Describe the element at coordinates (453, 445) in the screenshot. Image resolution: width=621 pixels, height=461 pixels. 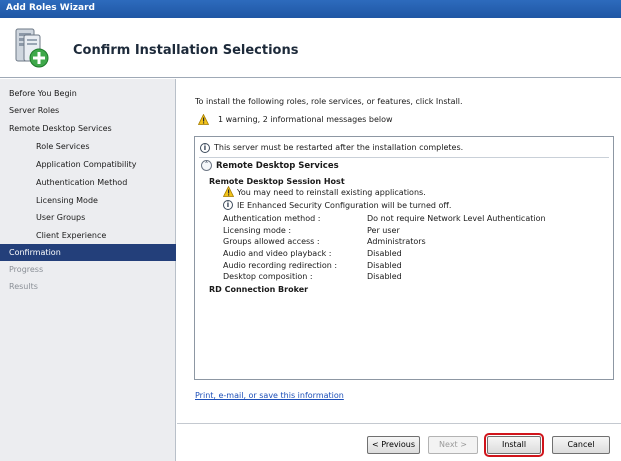
I see `next-button: Next >` at that location.